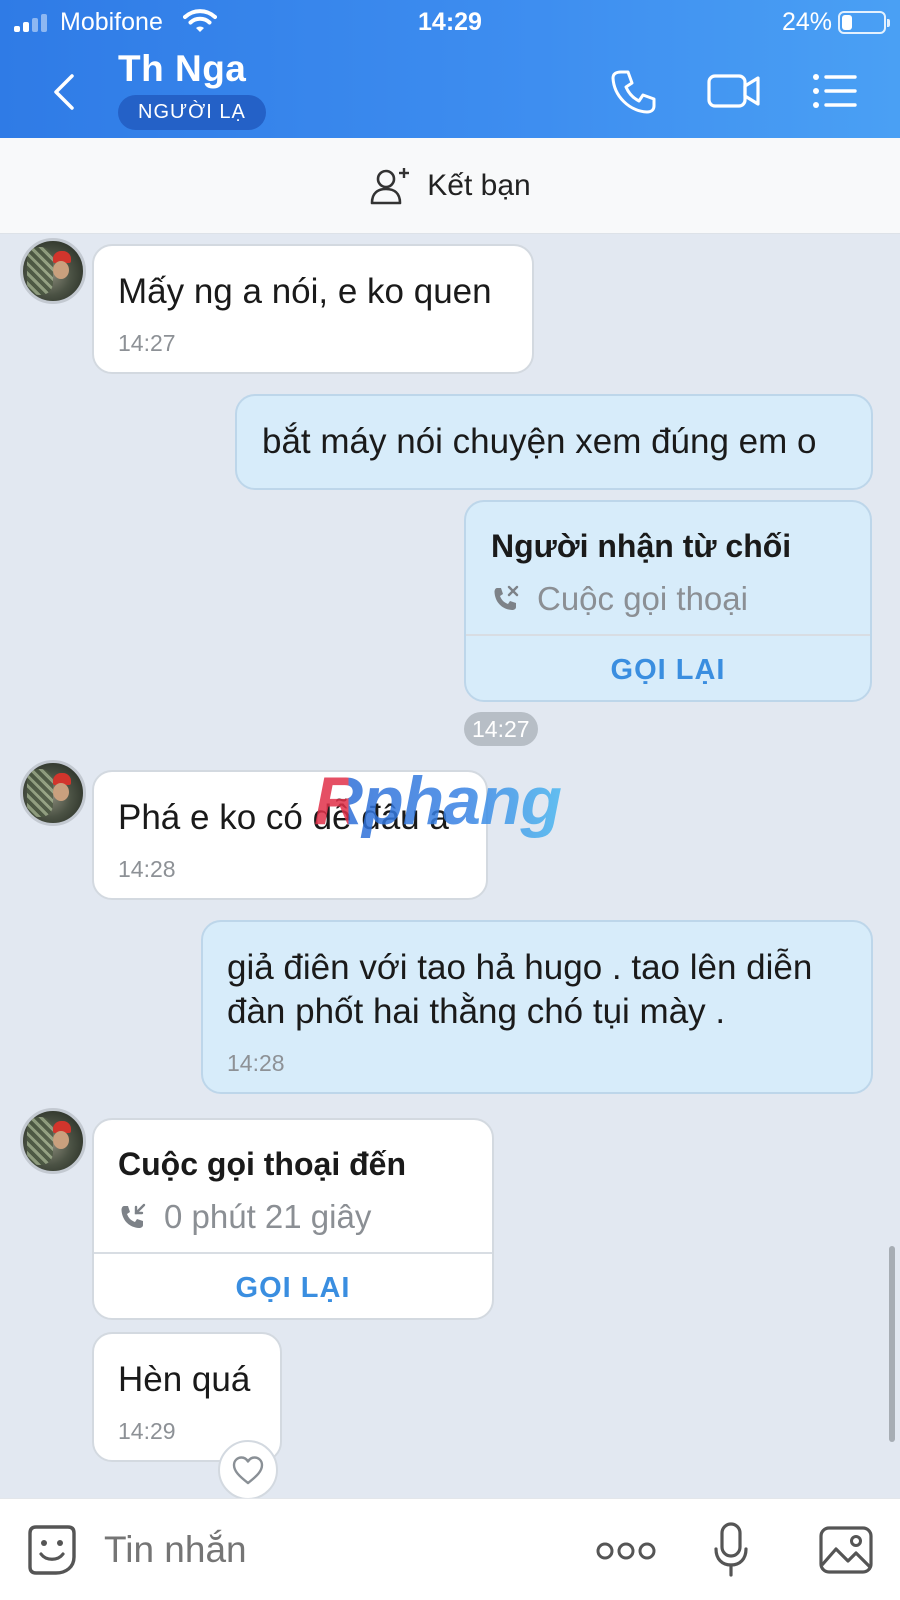  Describe the element at coordinates (506, 597) in the screenshot. I see `missed-call-icon` at that location.